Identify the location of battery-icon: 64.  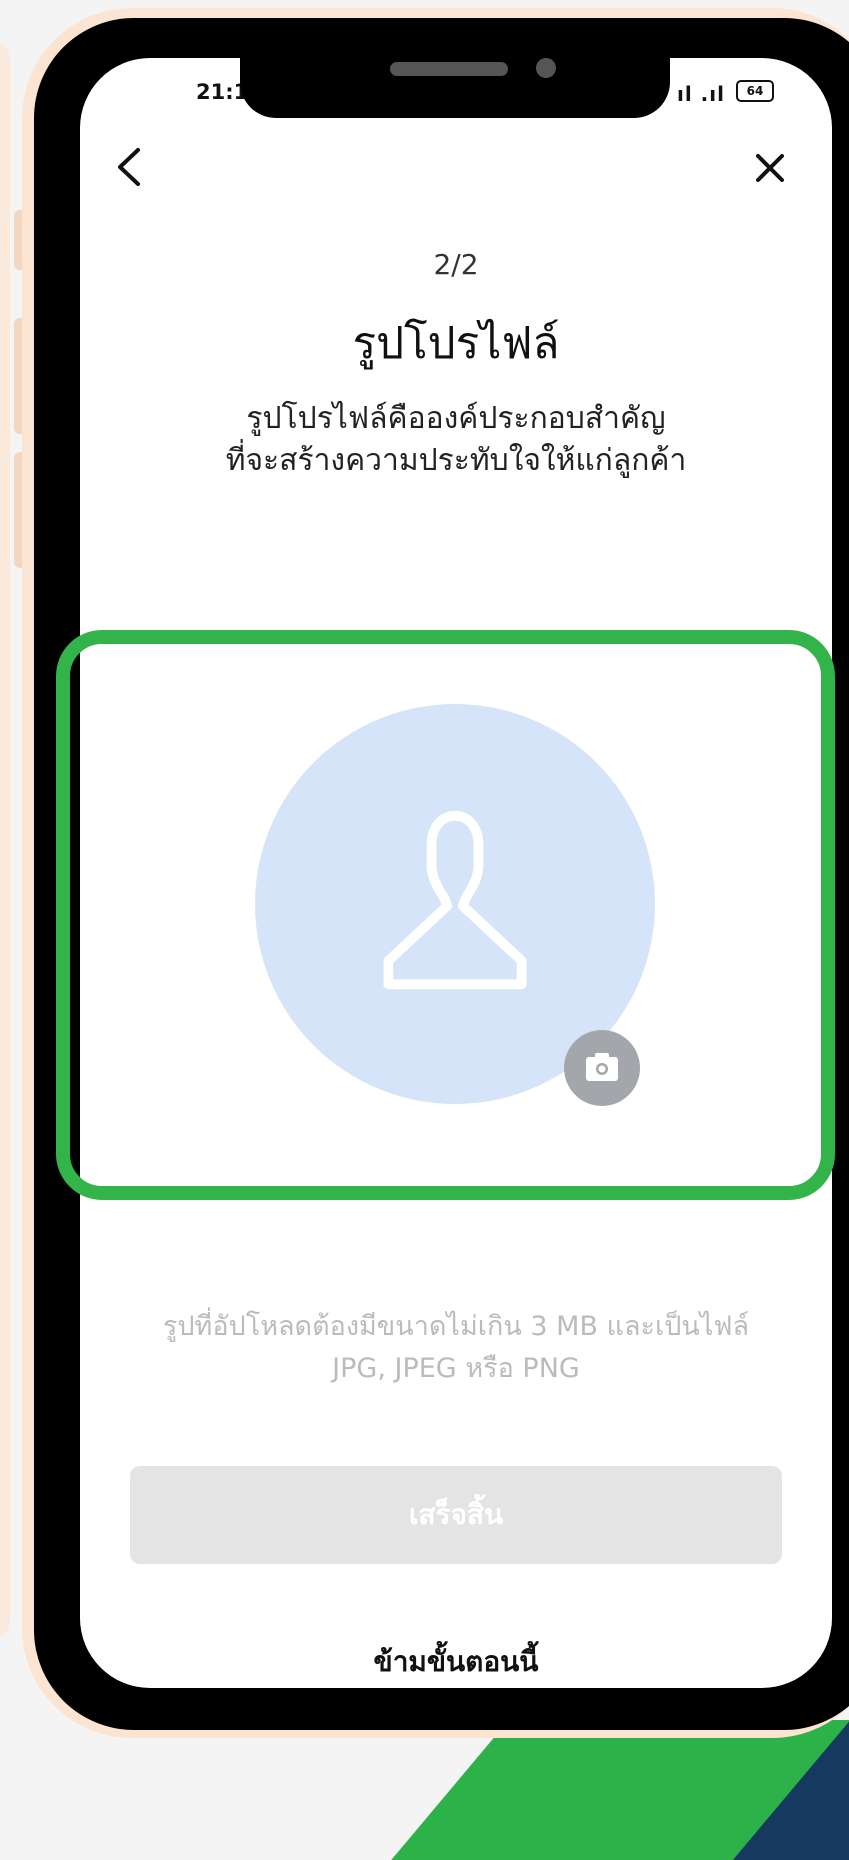
(755, 91).